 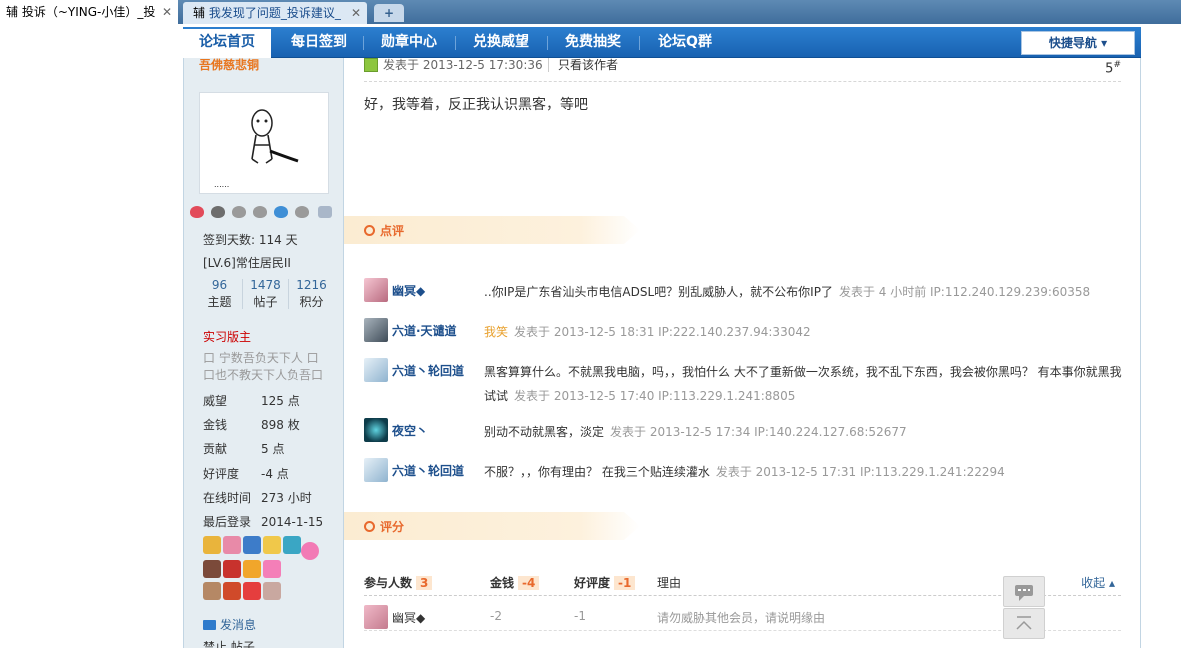 What do you see at coordinates (369, 526) in the screenshot?
I see `circle-icon` at bounding box center [369, 526].